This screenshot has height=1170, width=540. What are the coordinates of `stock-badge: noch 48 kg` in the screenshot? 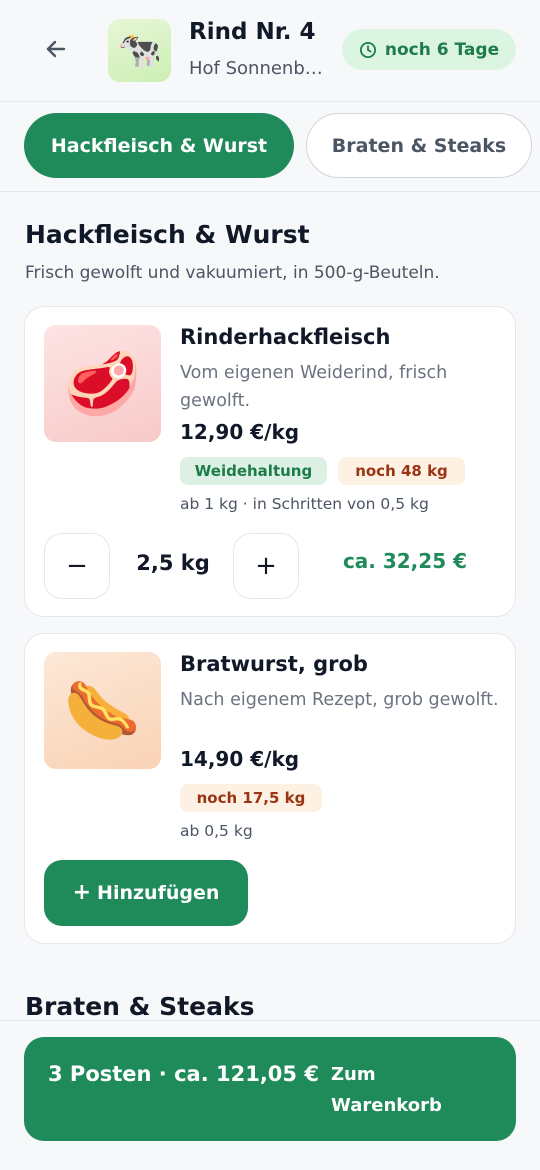 It's located at (401, 471).